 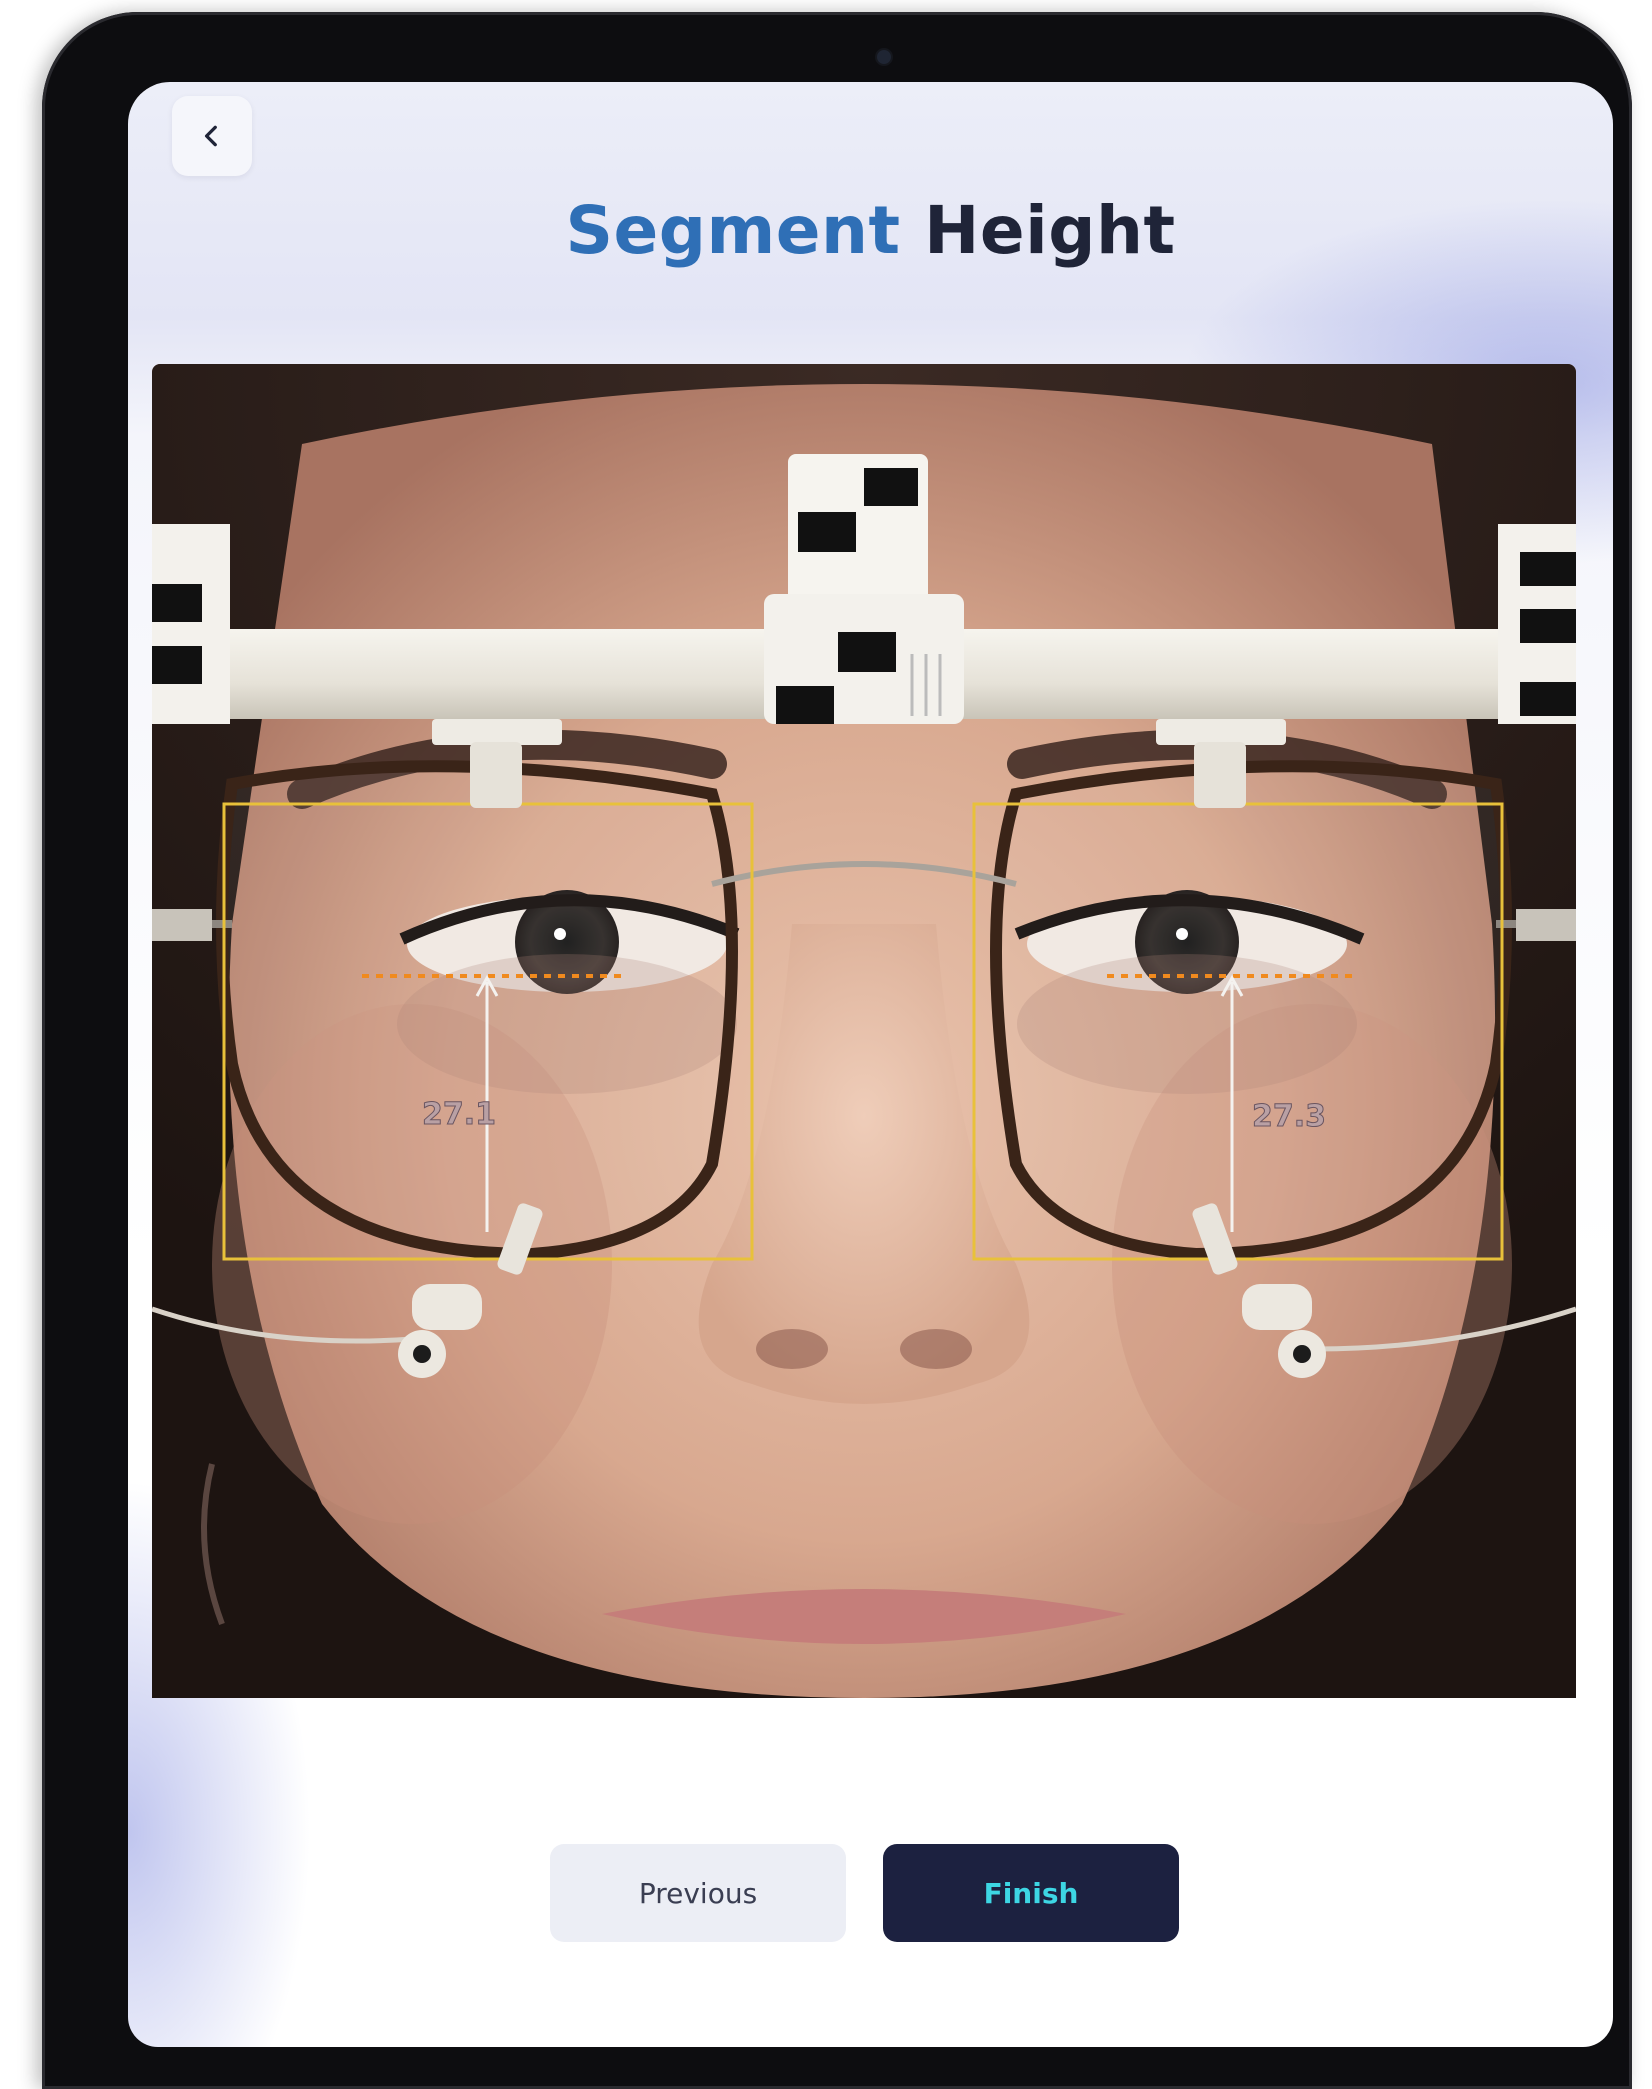 What do you see at coordinates (698, 1893) in the screenshot?
I see `previous-button: Previous` at bounding box center [698, 1893].